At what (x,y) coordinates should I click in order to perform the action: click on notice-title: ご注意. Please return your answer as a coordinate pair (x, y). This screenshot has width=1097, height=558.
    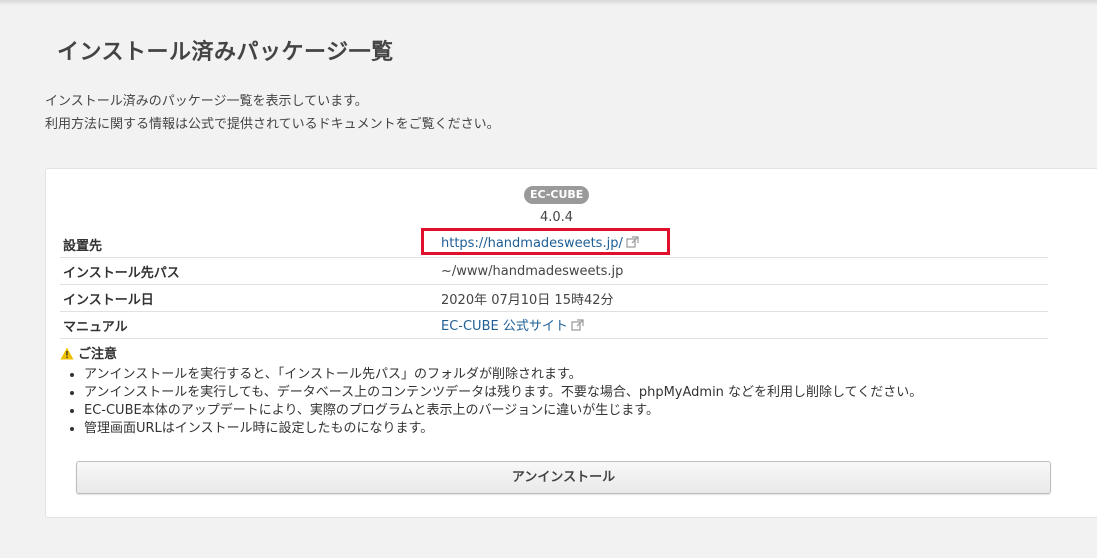
    Looking at the image, I should click on (98, 354).